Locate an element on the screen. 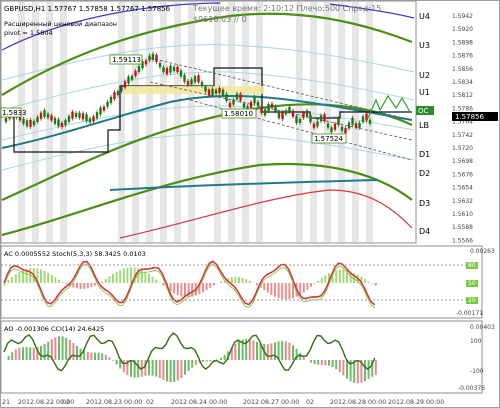 This screenshot has width=500, height=408. price-tick: 1.5632 is located at coordinates (462, 201).